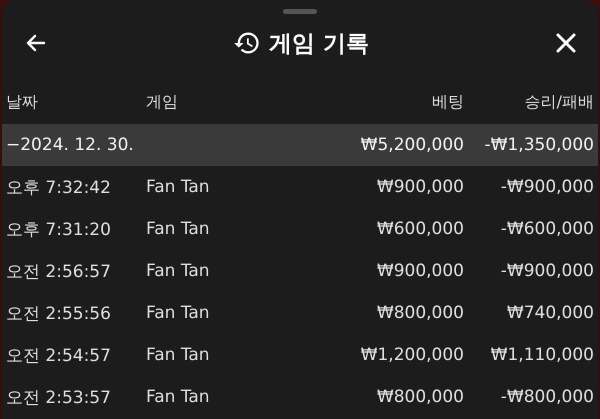  What do you see at coordinates (162, 102) in the screenshot?
I see `column-header: 게임` at bounding box center [162, 102].